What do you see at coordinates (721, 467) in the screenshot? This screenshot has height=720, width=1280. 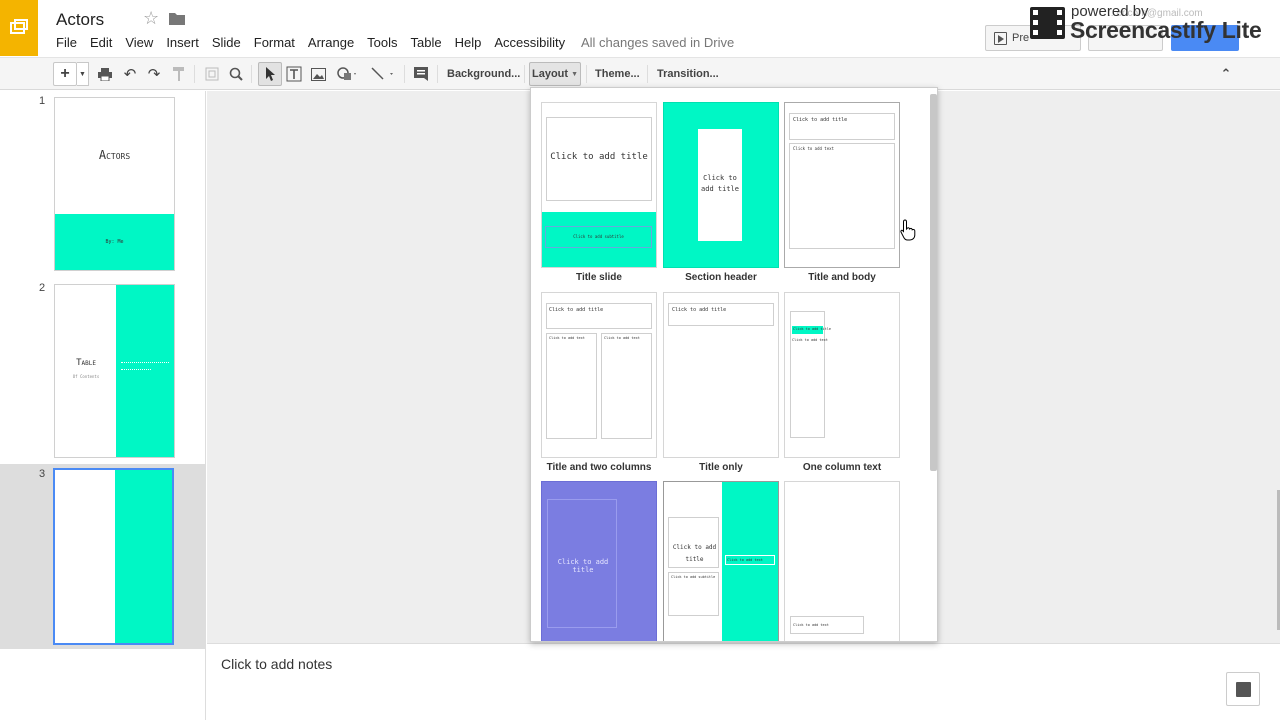 I see `layout-label: Title only` at bounding box center [721, 467].